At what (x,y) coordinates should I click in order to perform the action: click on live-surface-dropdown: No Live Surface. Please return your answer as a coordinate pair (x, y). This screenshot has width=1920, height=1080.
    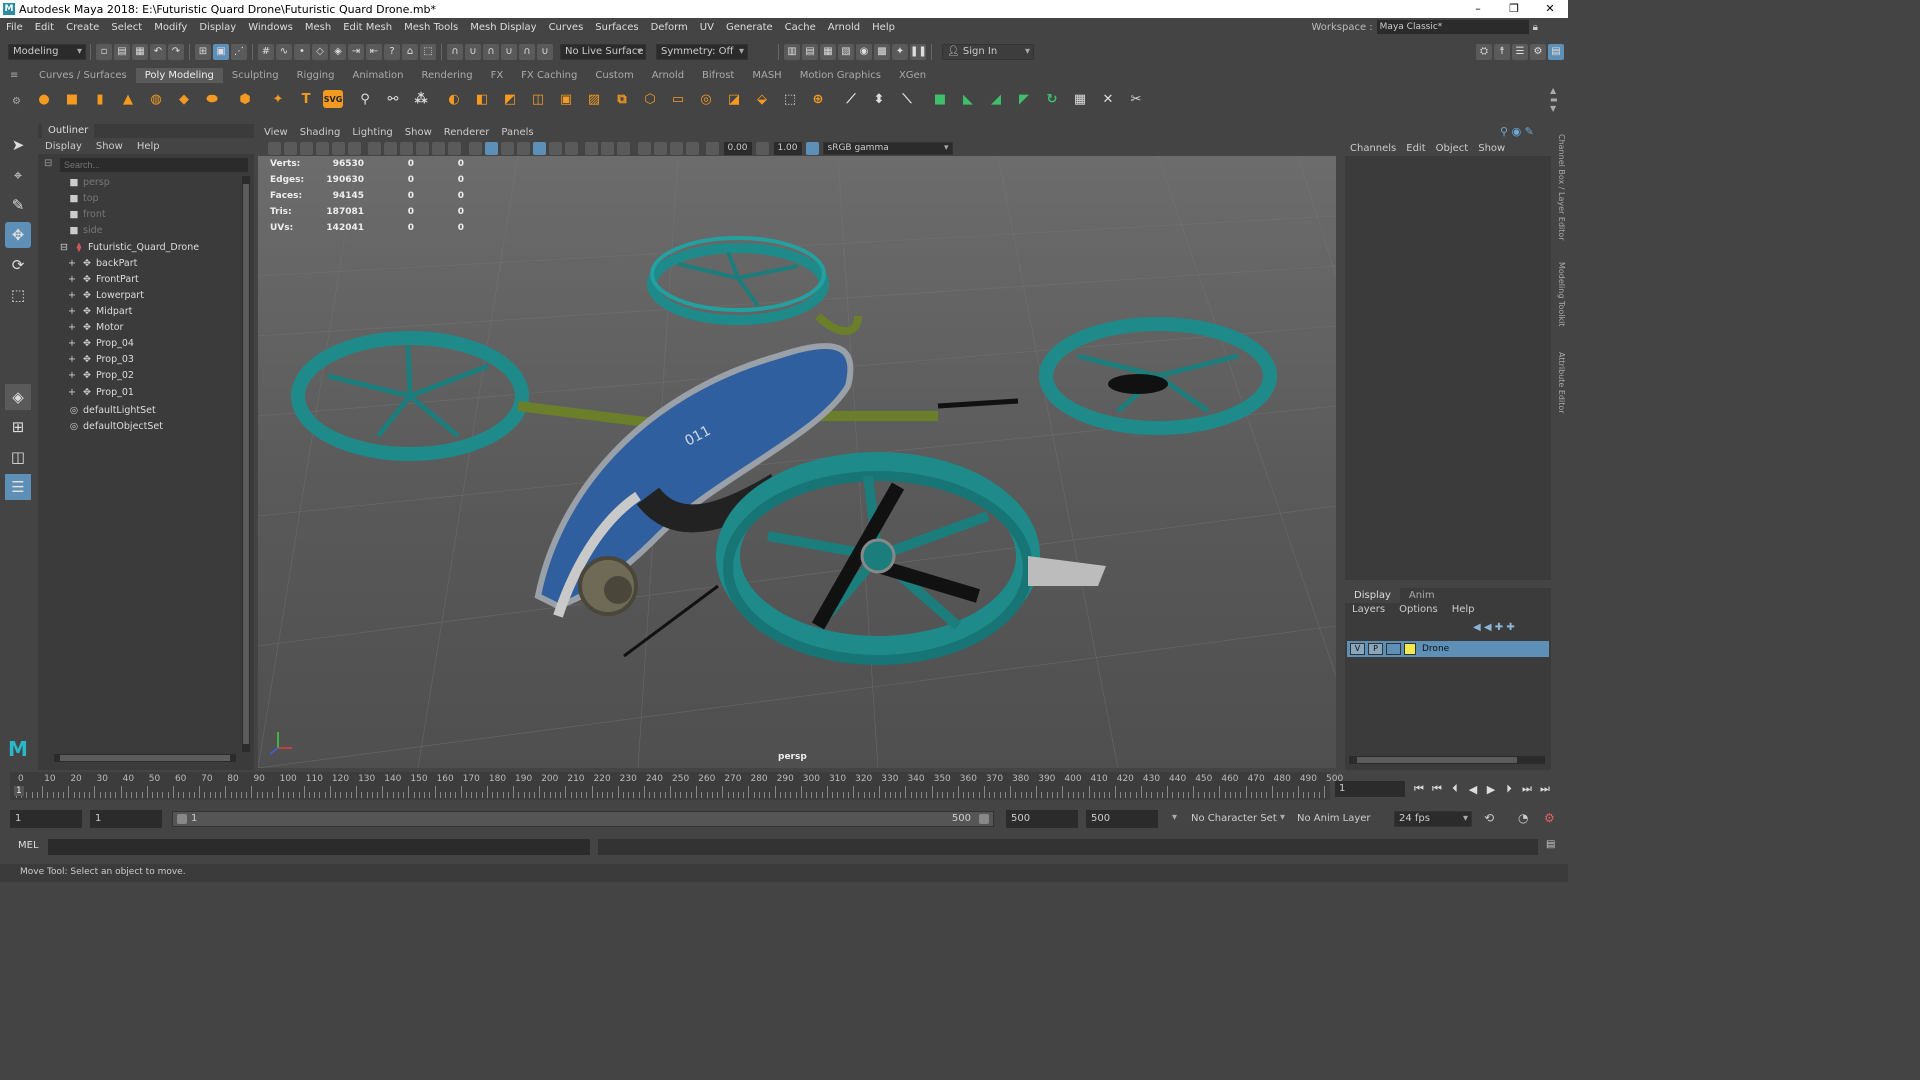
    Looking at the image, I should click on (603, 52).